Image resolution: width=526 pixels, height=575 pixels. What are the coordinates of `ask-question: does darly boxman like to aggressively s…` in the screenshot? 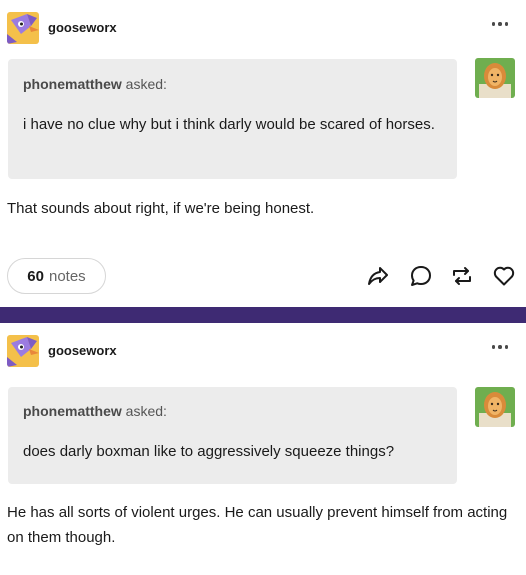 It's located at (209, 451).